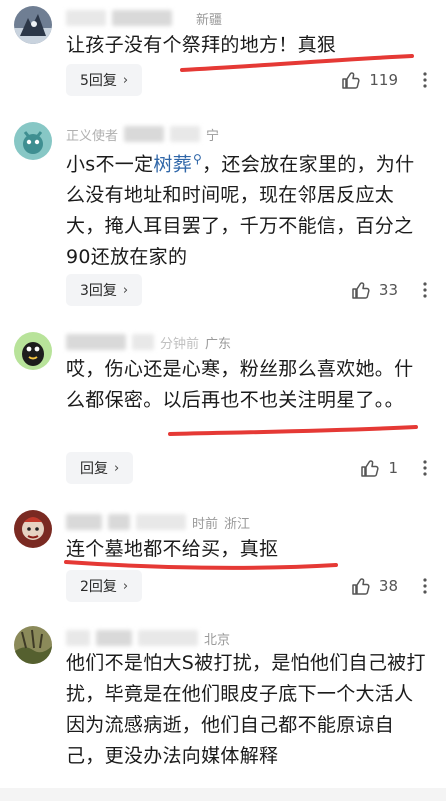 The width and height of the screenshot is (446, 801). Describe the element at coordinates (148, 638) in the screenshot. I see `comment-meta: 北京` at that location.